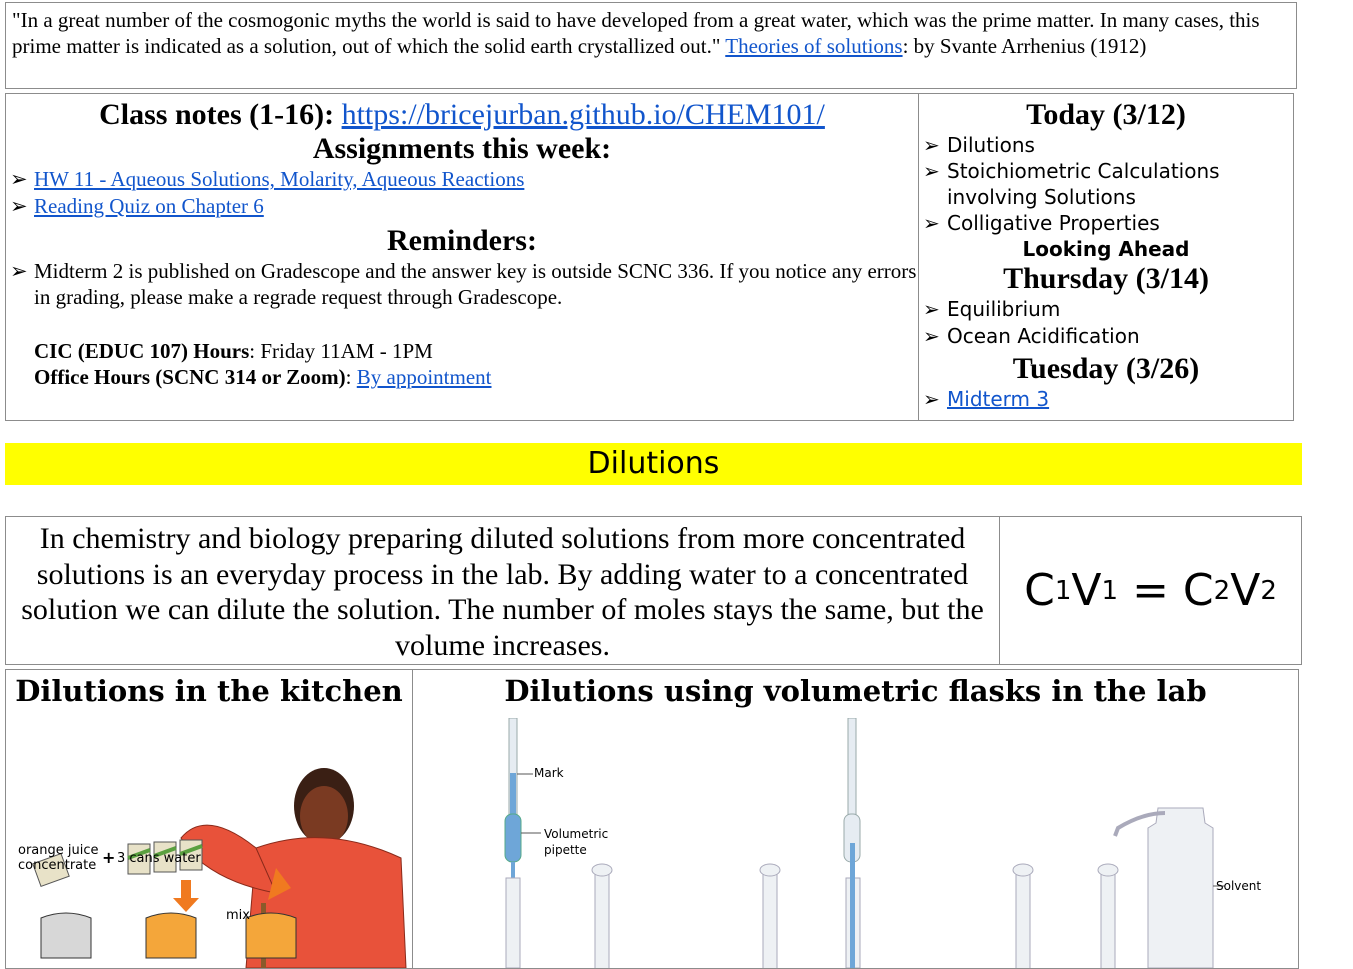 The height and width of the screenshot is (969, 1353). What do you see at coordinates (462, 240) in the screenshot?
I see `reminders-heading: Reminders:` at bounding box center [462, 240].